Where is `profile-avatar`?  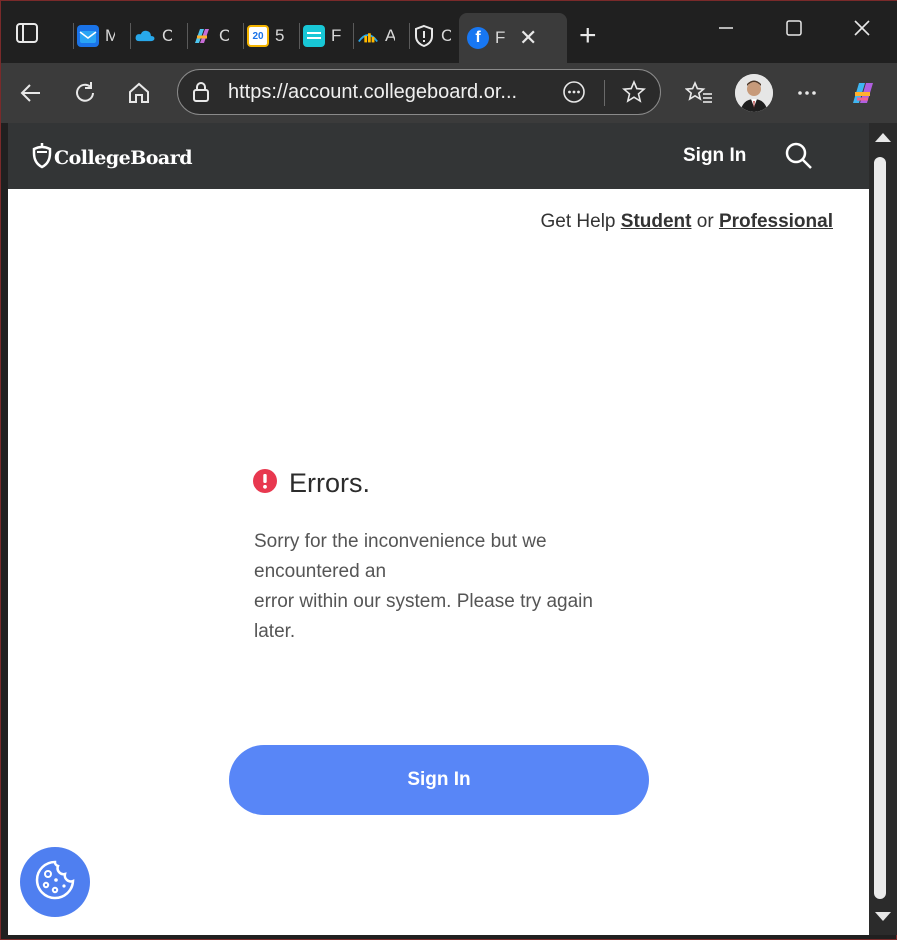
profile-avatar is located at coordinates (754, 93).